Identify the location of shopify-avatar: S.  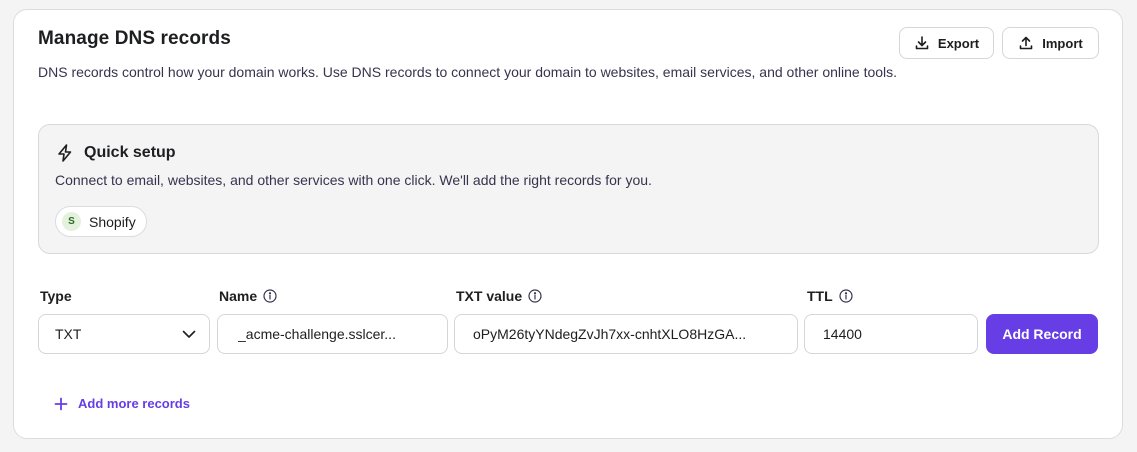
(71, 221).